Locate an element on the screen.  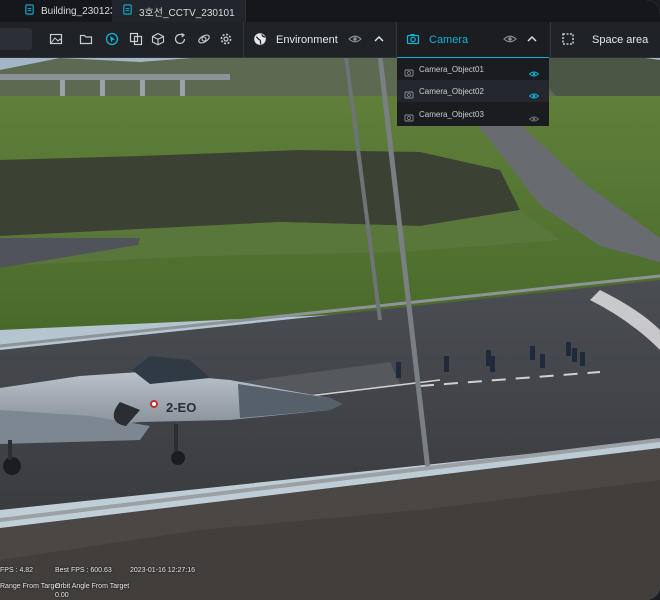
camera-label: Camera_Object01 is located at coordinates (451, 69).